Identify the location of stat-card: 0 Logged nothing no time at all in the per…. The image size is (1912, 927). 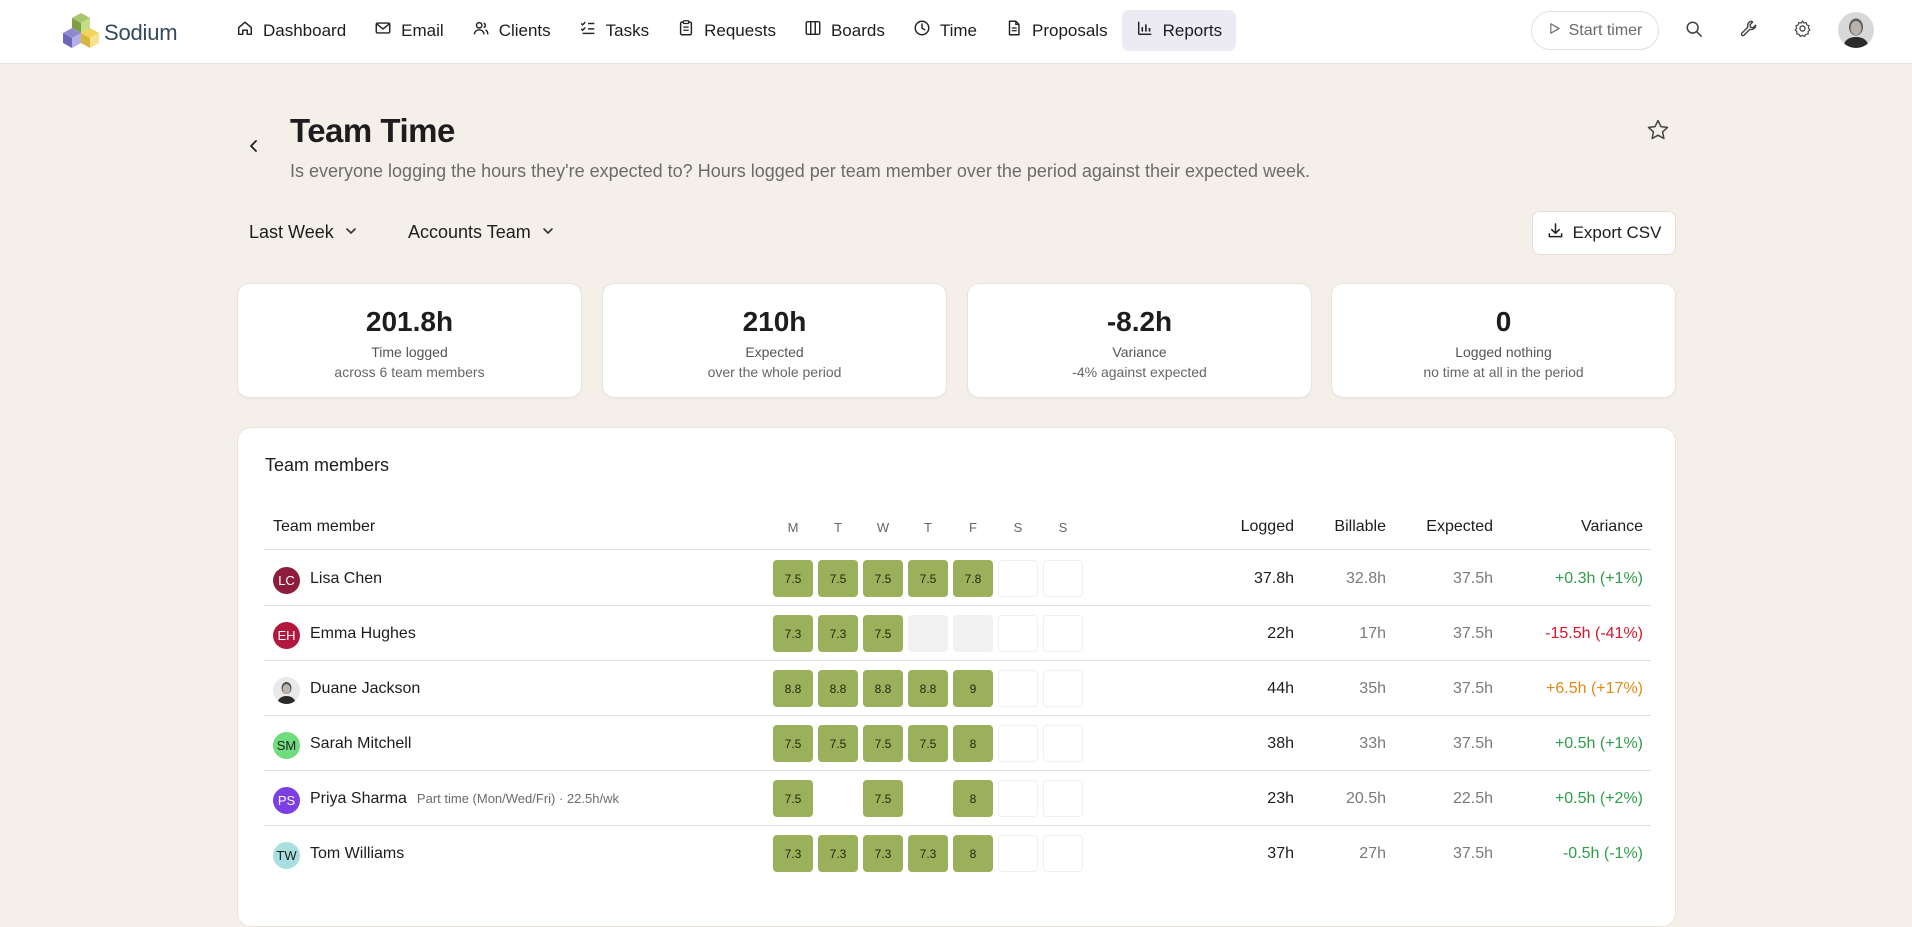
(1503, 340).